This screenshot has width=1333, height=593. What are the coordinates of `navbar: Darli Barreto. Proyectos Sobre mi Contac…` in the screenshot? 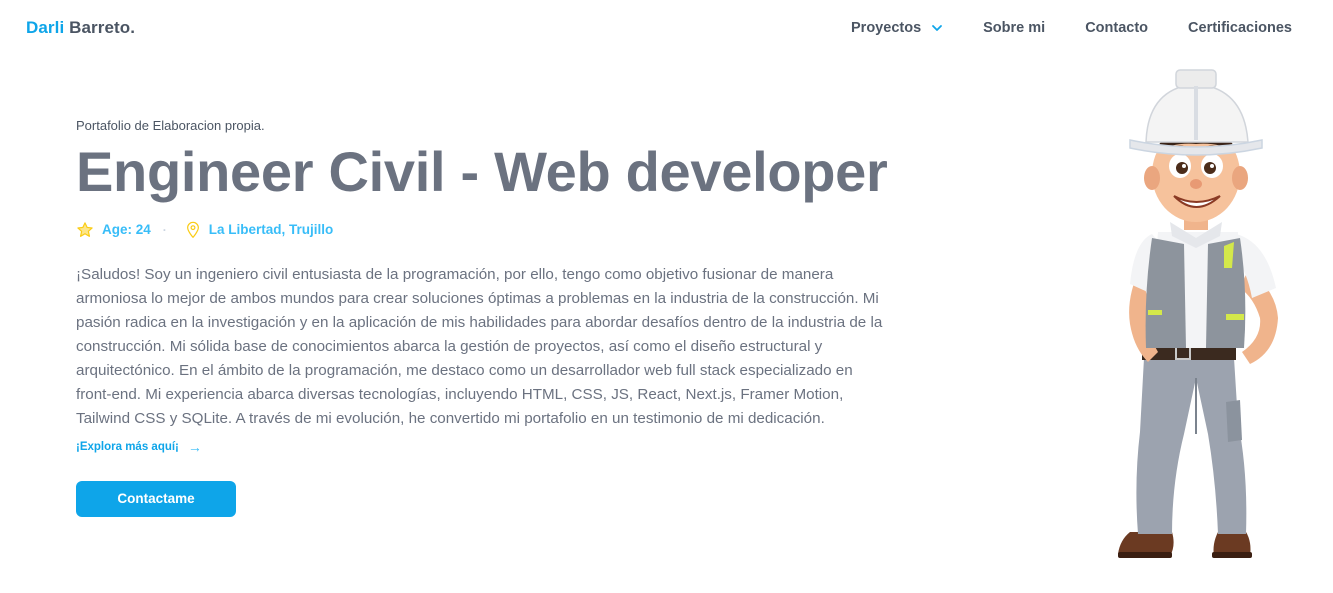 It's located at (666, 28).